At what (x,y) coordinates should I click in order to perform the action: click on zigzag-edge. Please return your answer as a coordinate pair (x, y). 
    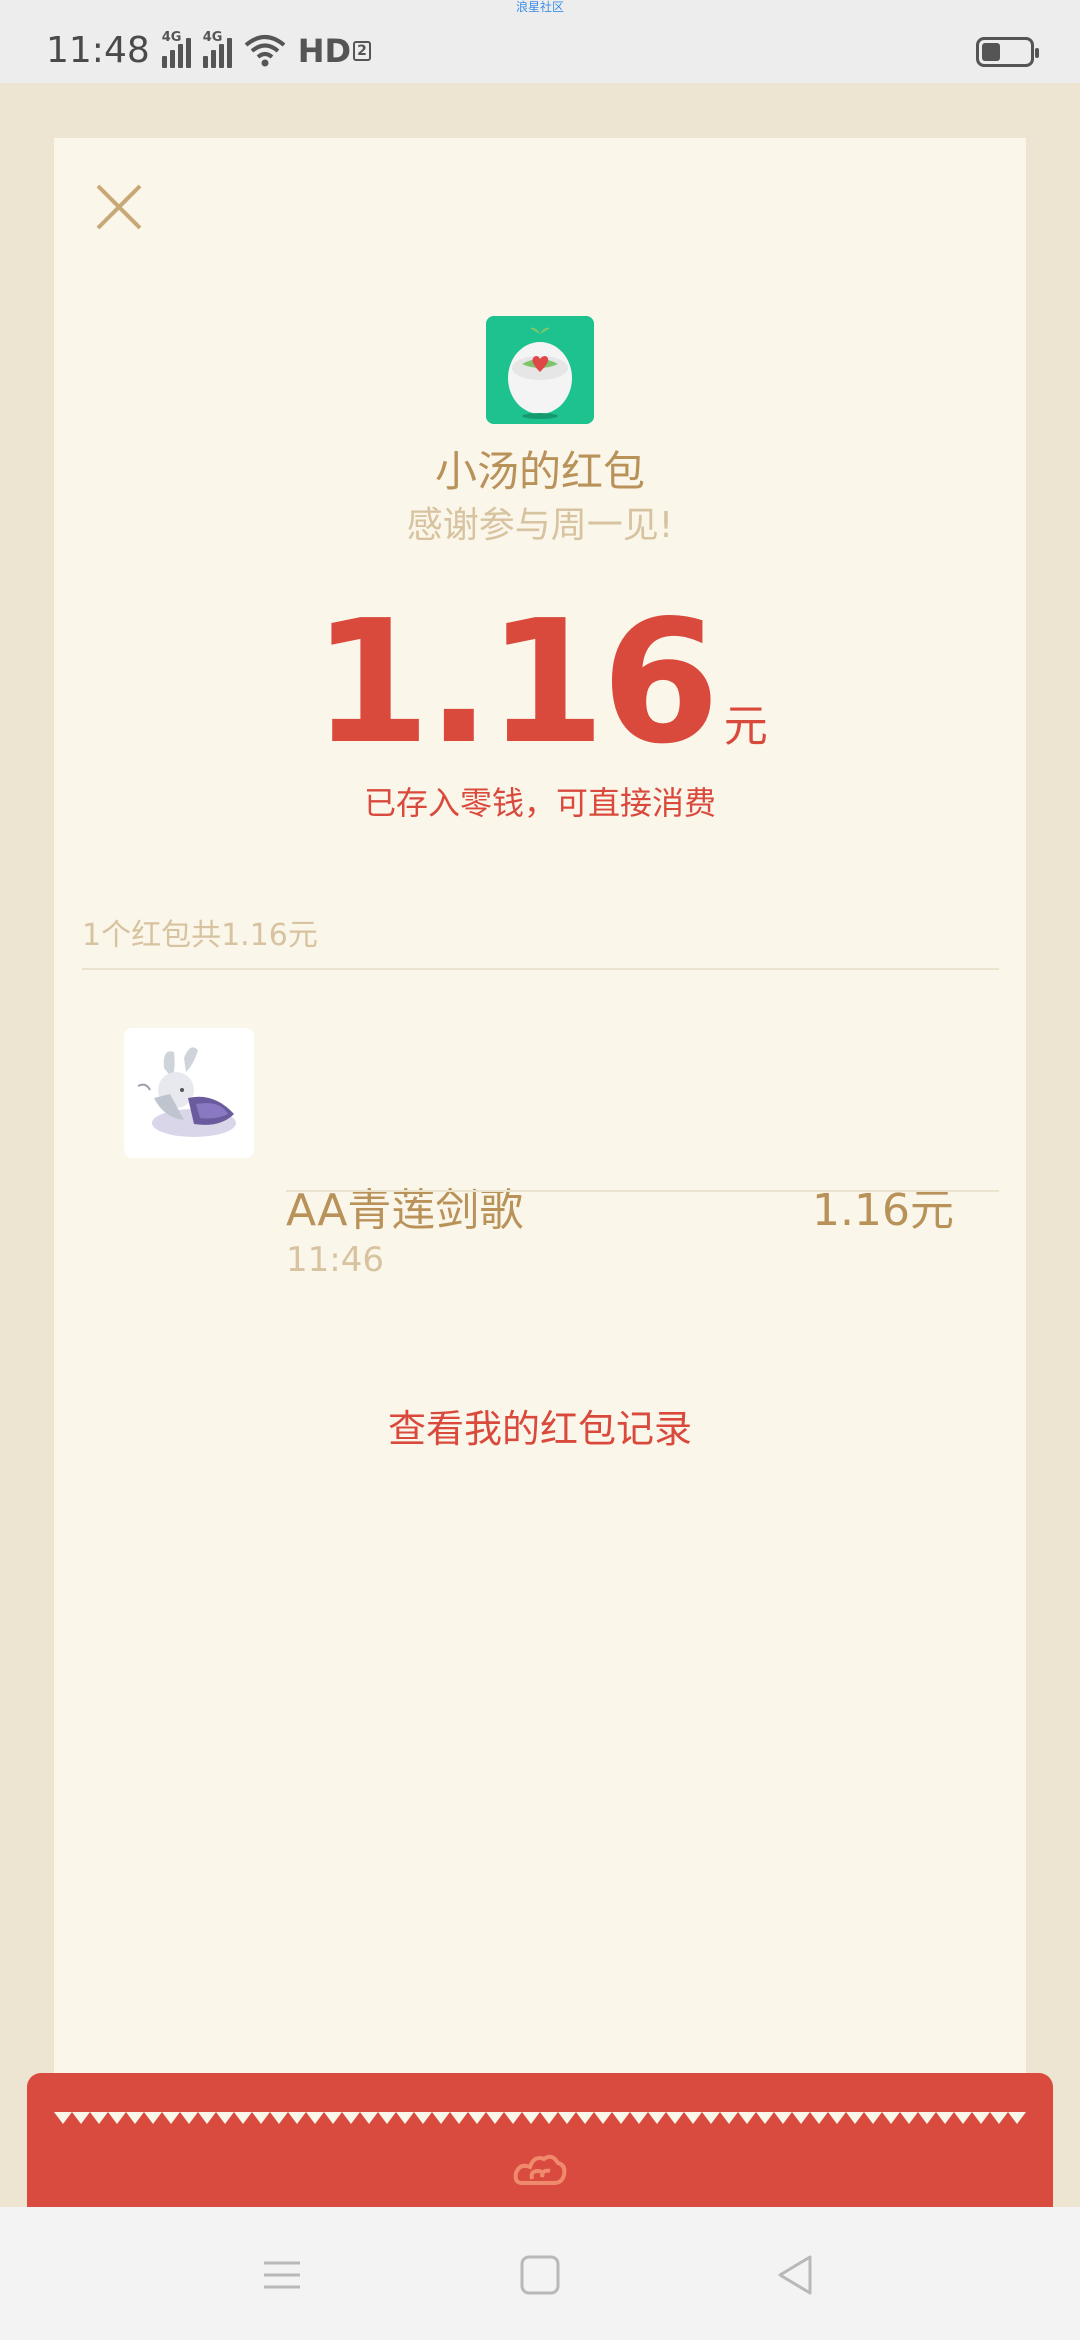
    Looking at the image, I should click on (540, 2118).